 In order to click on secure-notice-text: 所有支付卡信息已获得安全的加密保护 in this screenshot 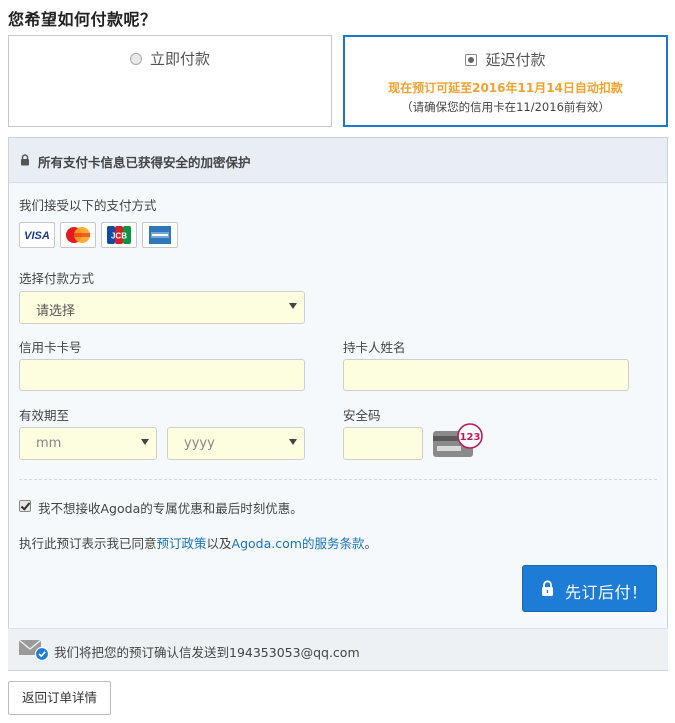, I will do `click(144, 162)`.